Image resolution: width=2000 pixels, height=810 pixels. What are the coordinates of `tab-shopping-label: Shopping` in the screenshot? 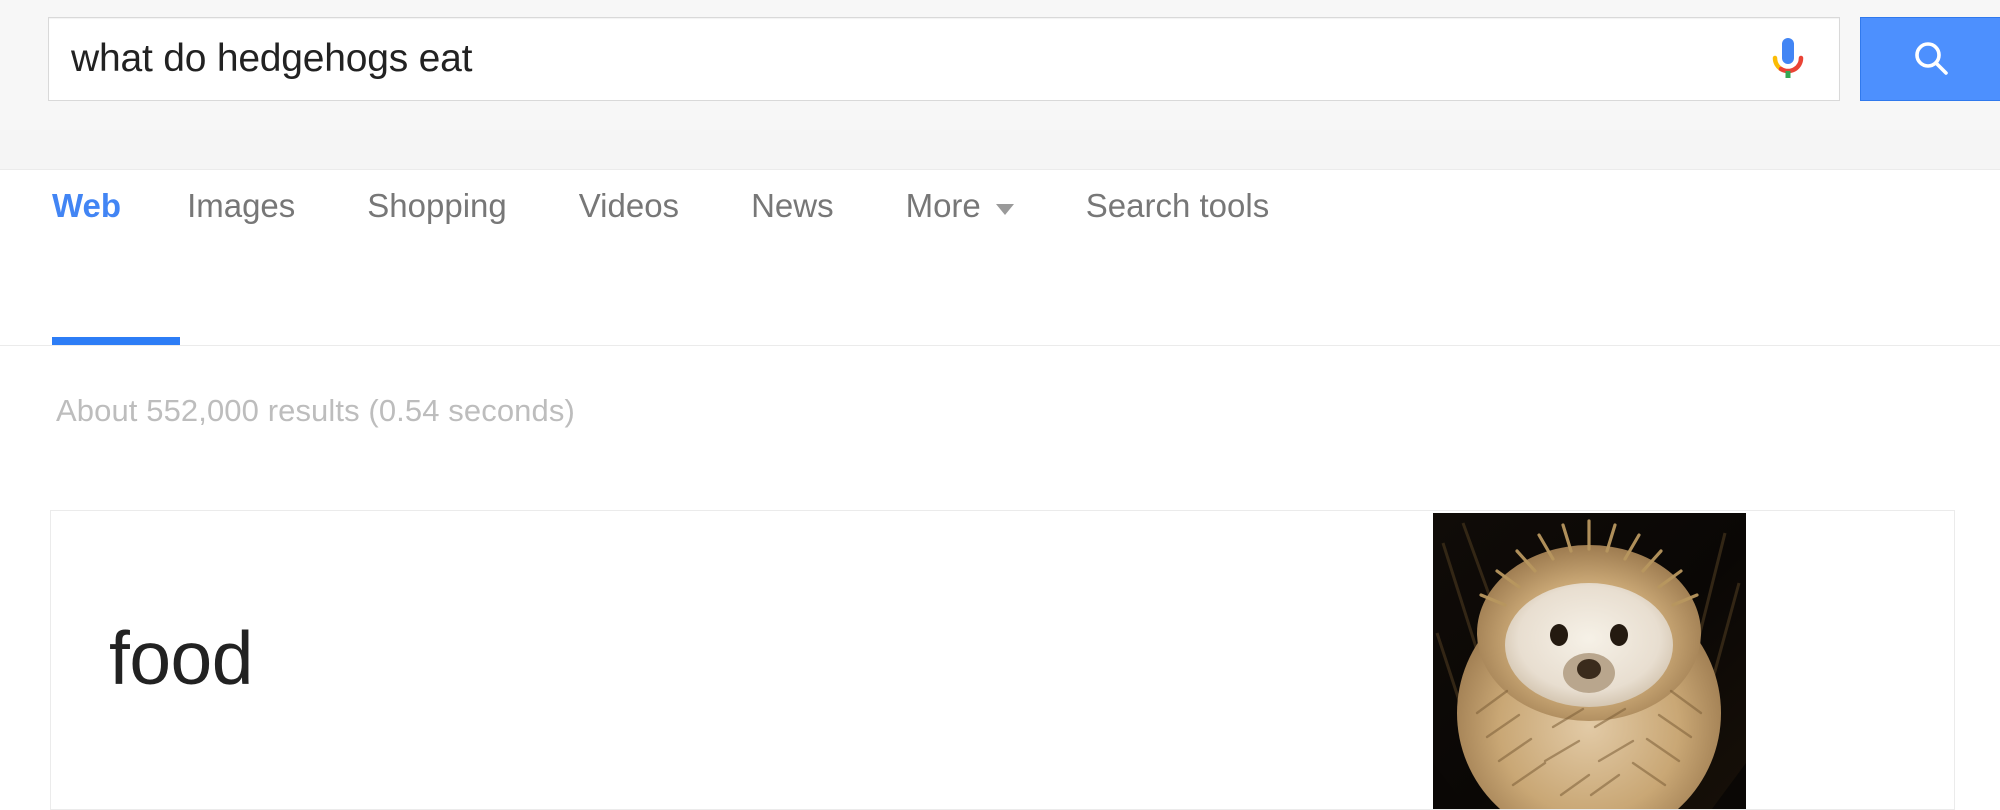 It's located at (437, 205).